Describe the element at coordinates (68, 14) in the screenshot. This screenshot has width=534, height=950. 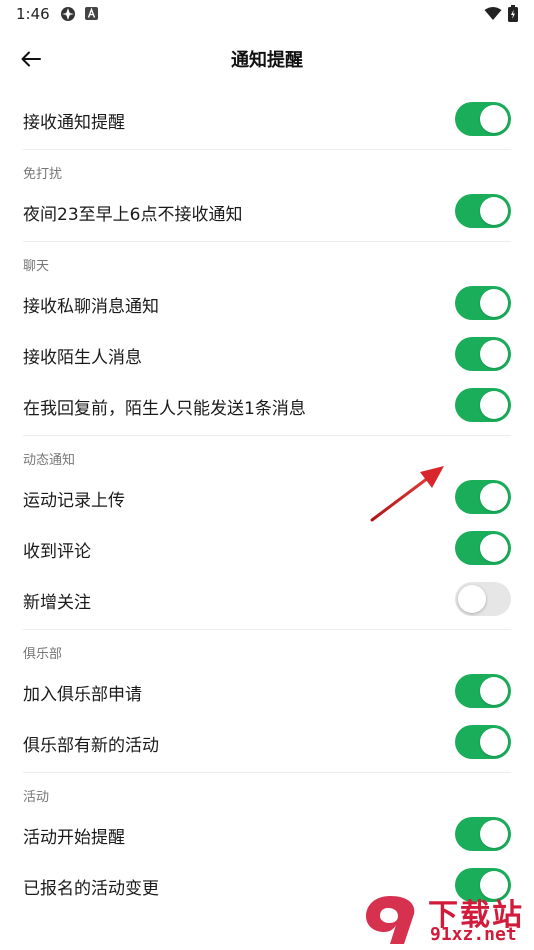
I see `app-icon` at that location.